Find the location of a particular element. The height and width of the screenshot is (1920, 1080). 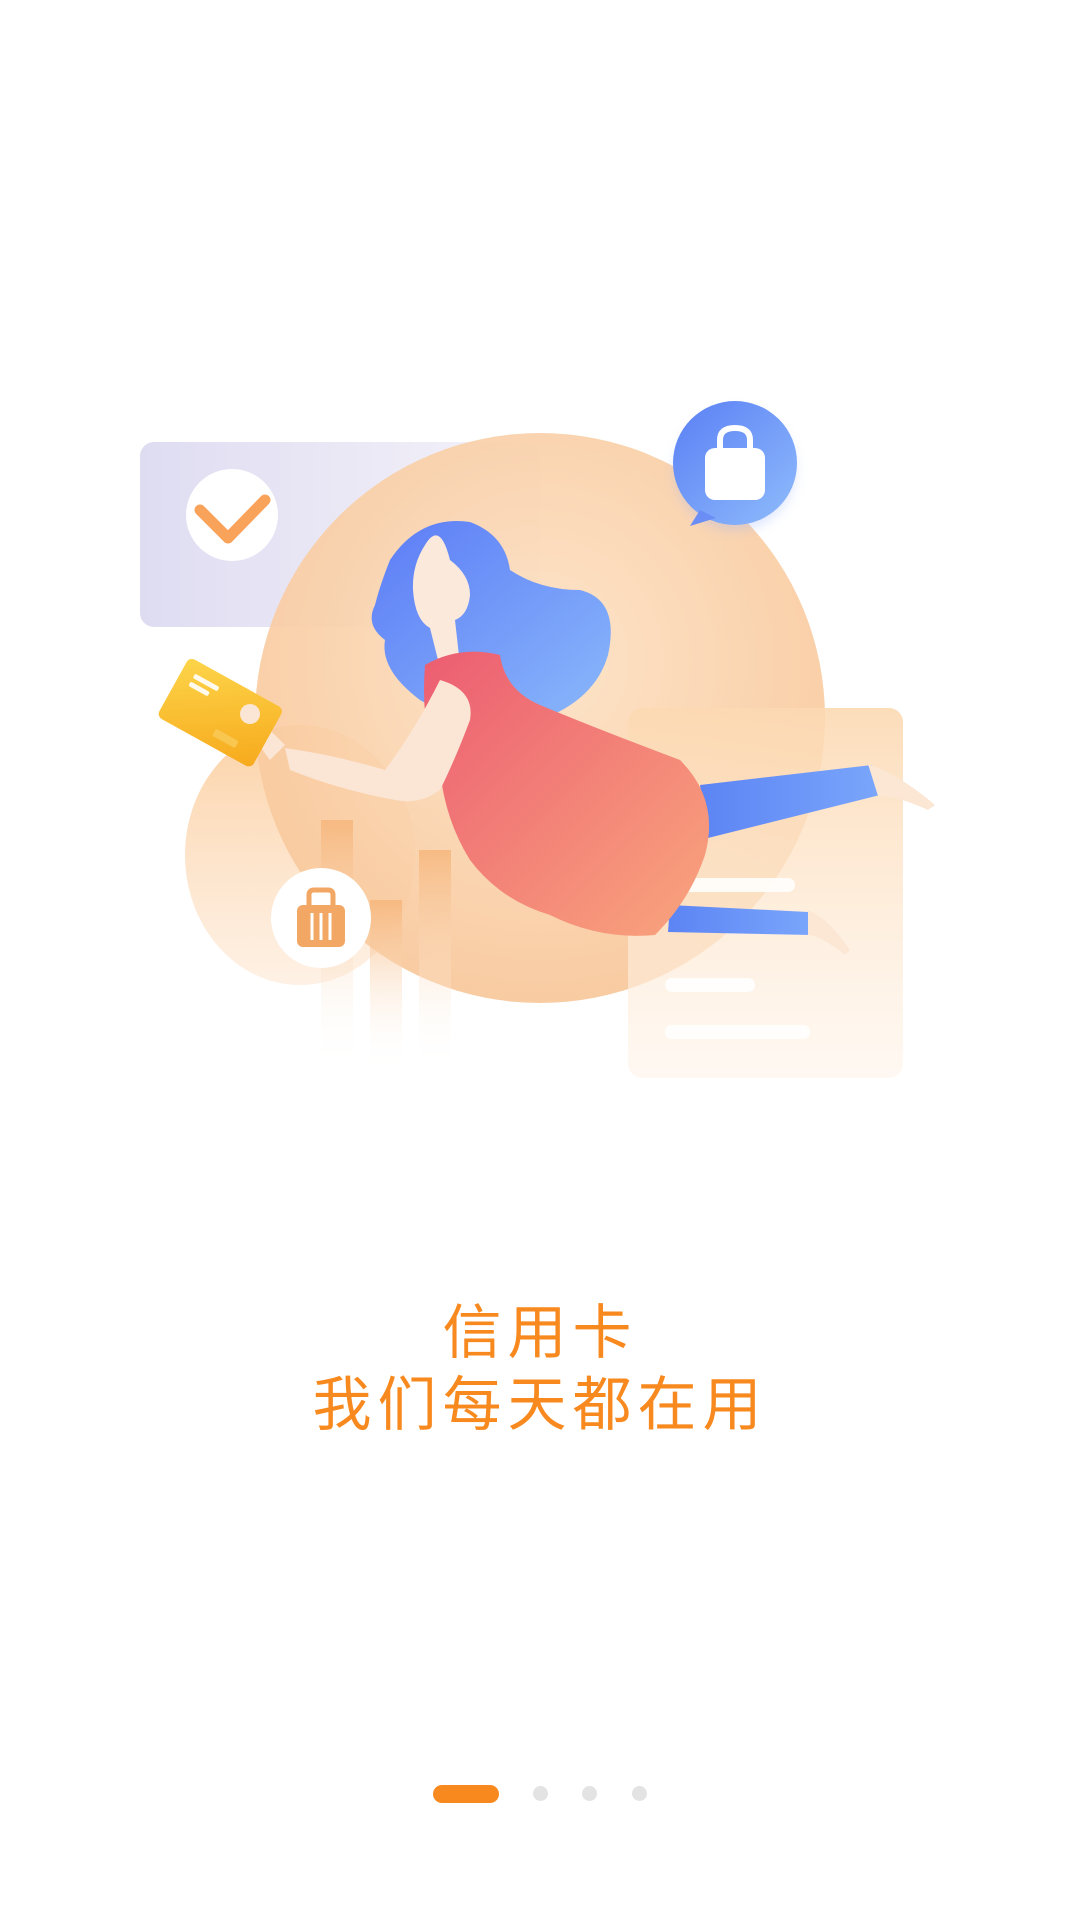

page-indicator is located at coordinates (540, 1793).